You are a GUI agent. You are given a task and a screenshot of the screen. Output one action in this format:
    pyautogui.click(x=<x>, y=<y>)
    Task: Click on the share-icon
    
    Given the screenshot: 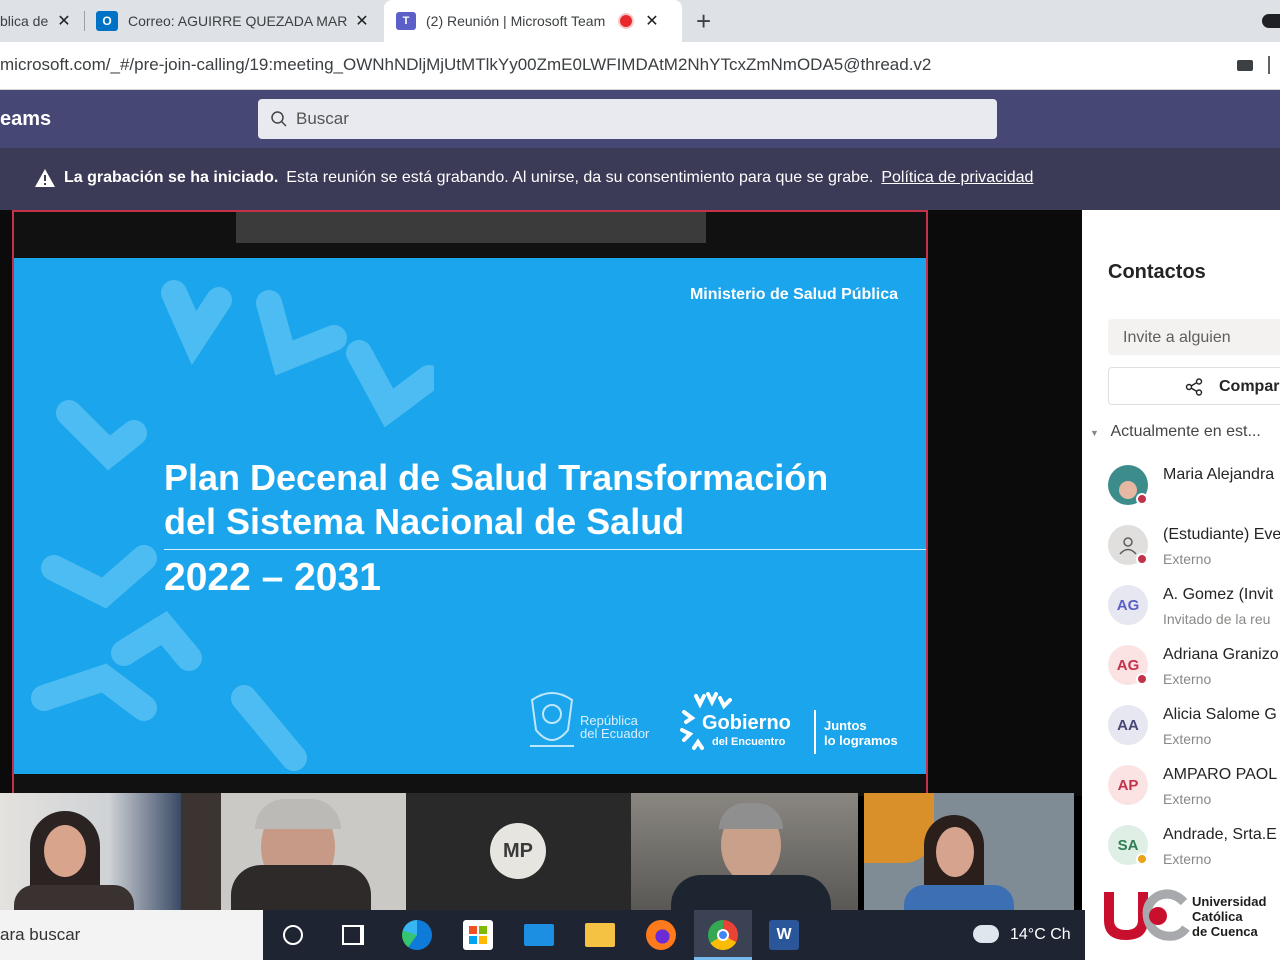 What is the action you would take?
    pyautogui.click(x=1194, y=387)
    